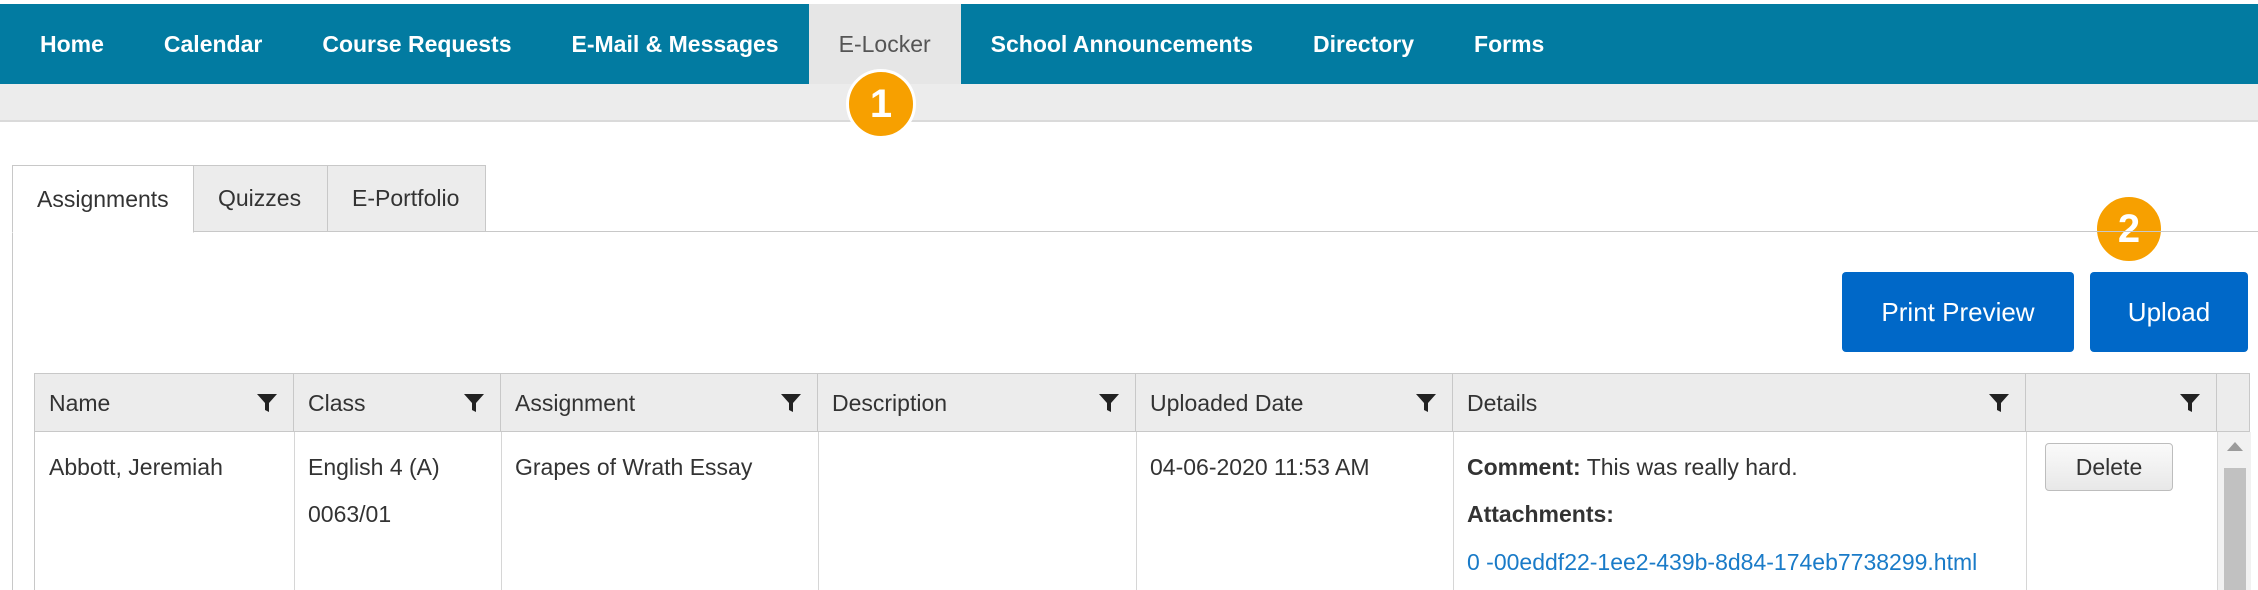 Image resolution: width=2258 pixels, height=590 pixels. I want to click on column-header-details: Details, so click(1739, 403).